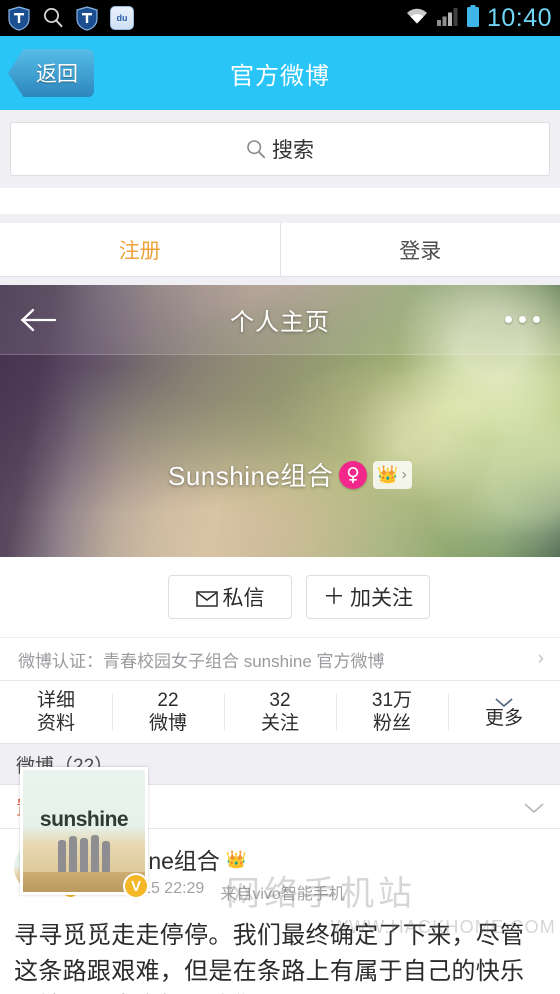 This screenshot has height=994, width=560. What do you see at coordinates (280, 76) in the screenshot?
I see `page-title: 官方微博` at bounding box center [280, 76].